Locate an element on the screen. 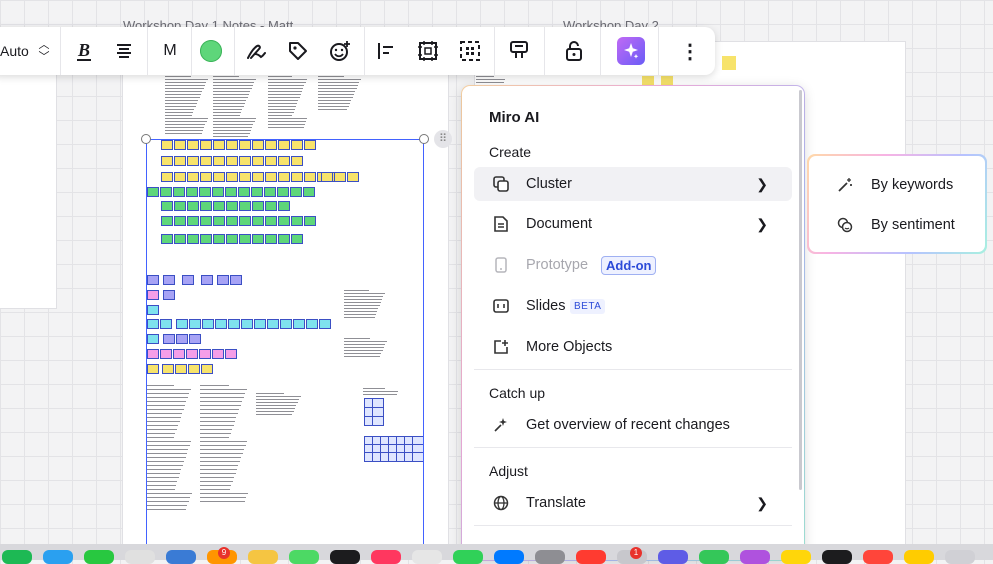 The image size is (993, 564). menu-item-overview: Get overview of recent changes is located at coordinates (633, 425).